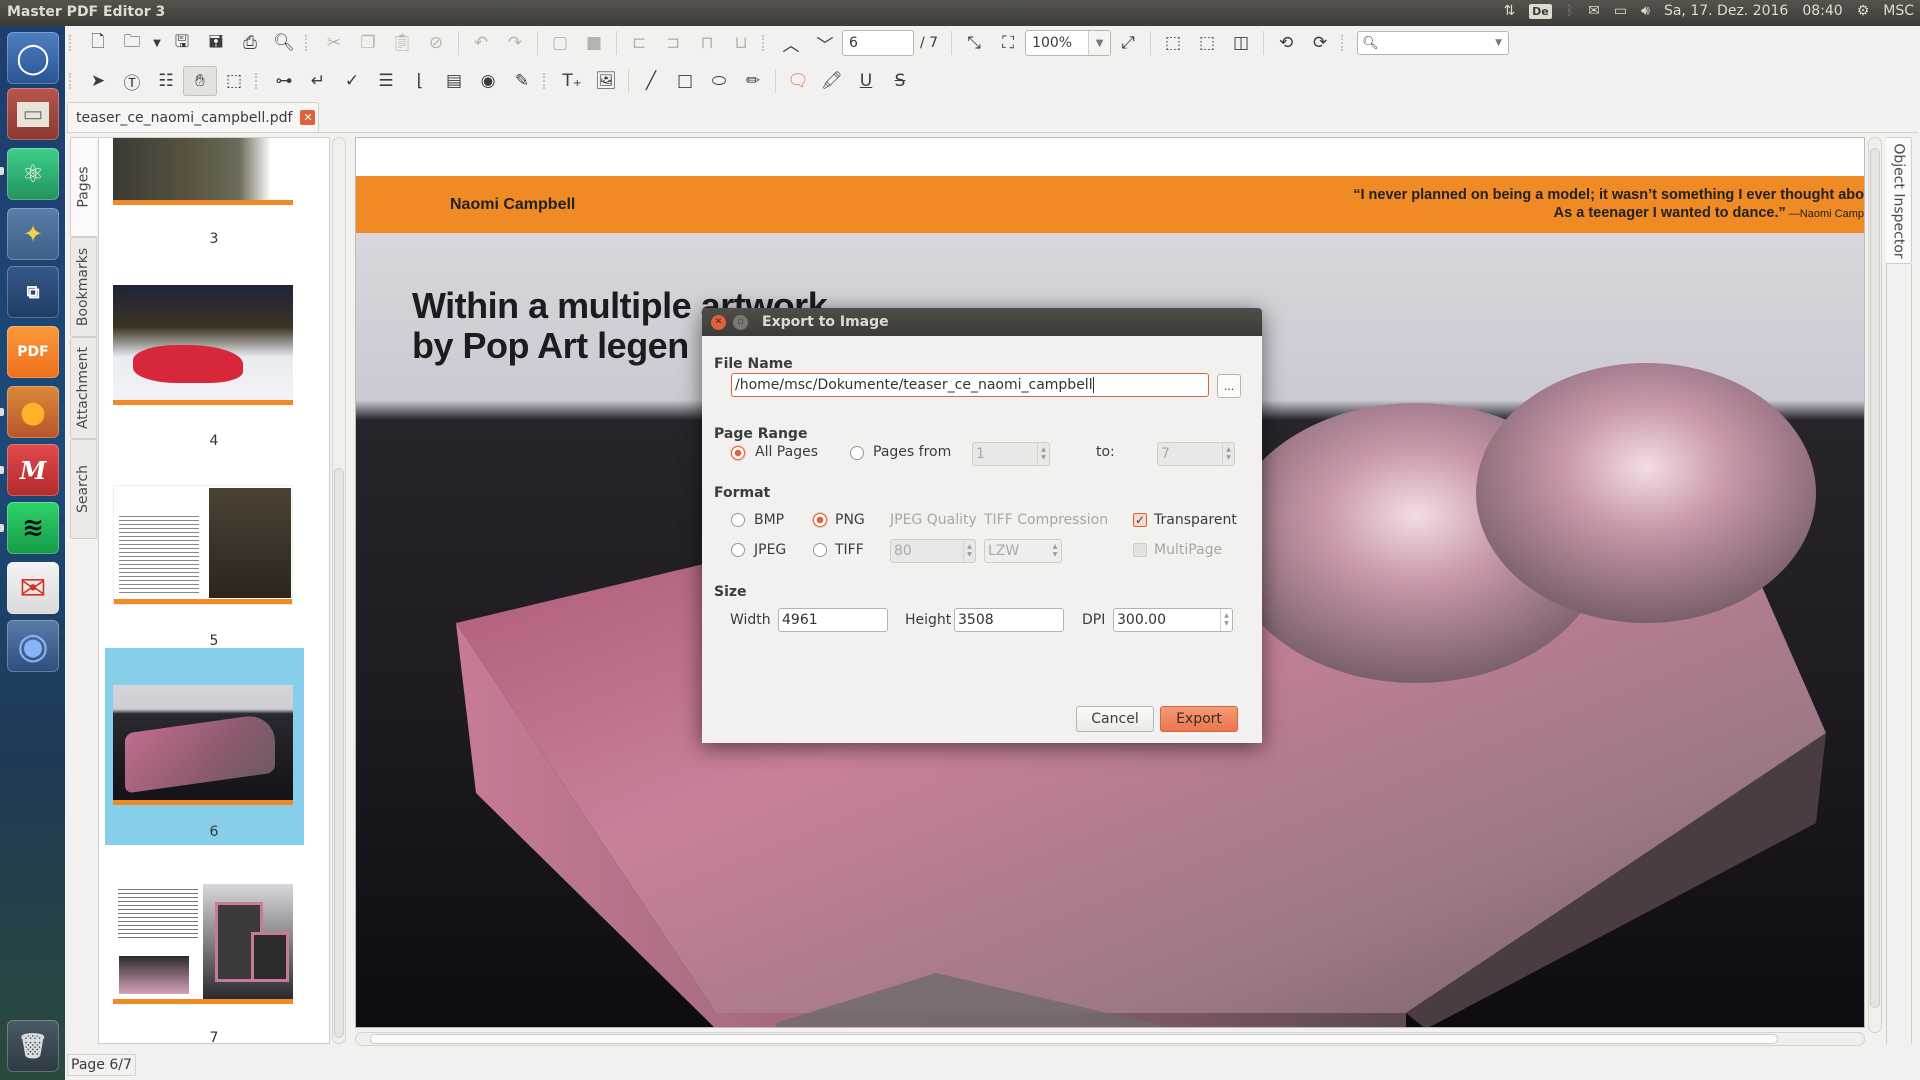  Describe the element at coordinates (651, 81) in the screenshot. I see `line-tool-icon: ╱` at that location.